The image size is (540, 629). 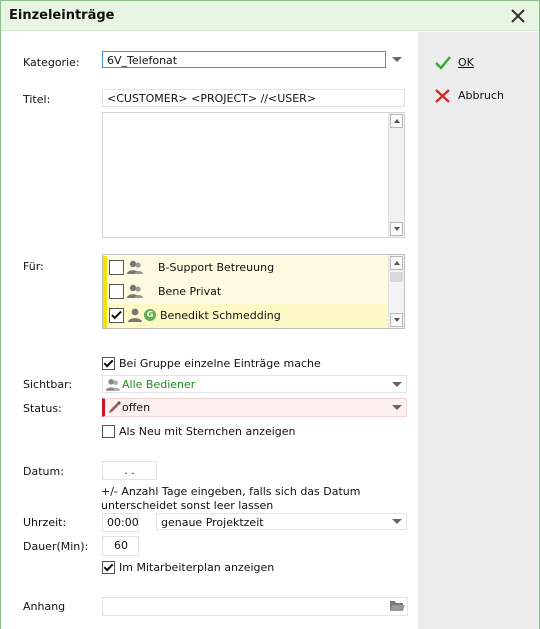 I want to click on list-item: B-Support Betreuung, so click(x=246, y=268).